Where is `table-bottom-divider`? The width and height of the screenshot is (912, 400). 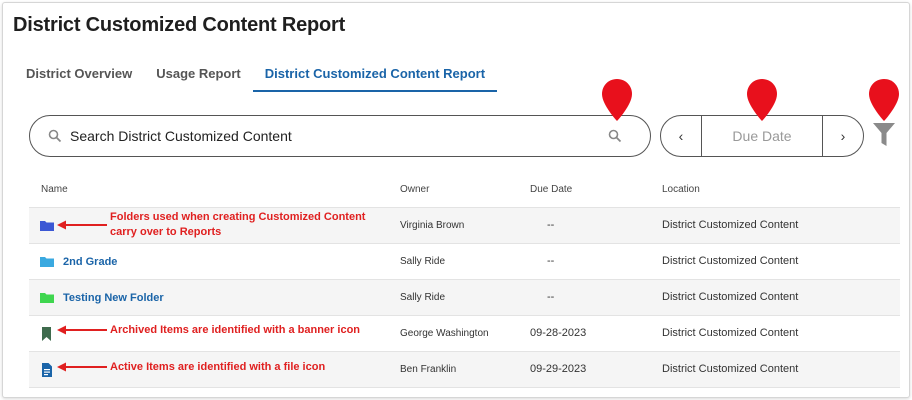
table-bottom-divider is located at coordinates (464, 387).